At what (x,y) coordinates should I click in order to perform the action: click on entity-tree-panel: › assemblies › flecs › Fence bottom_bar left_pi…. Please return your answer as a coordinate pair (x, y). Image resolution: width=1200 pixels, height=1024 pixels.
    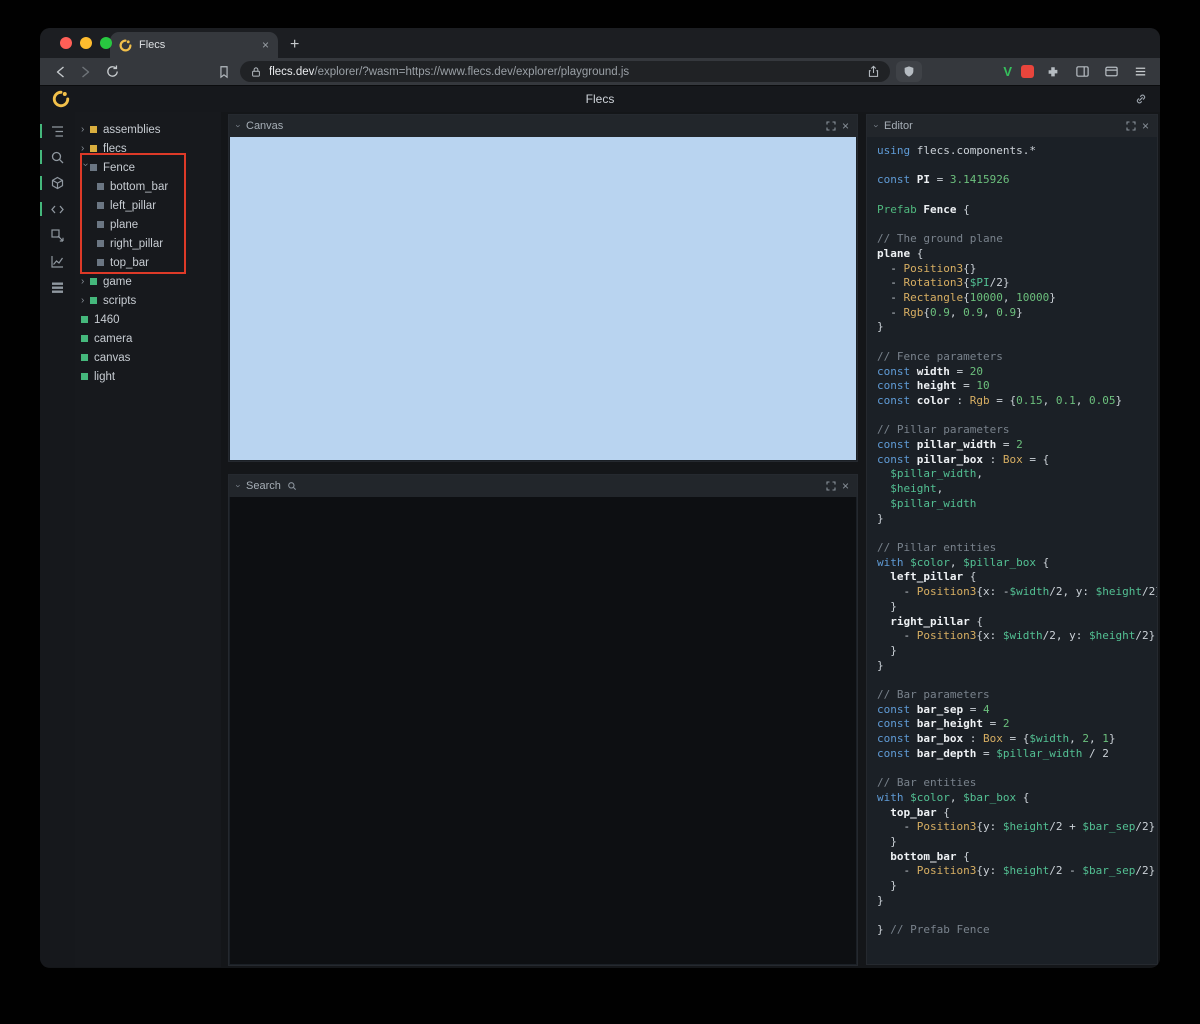
    Looking at the image, I should click on (148, 539).